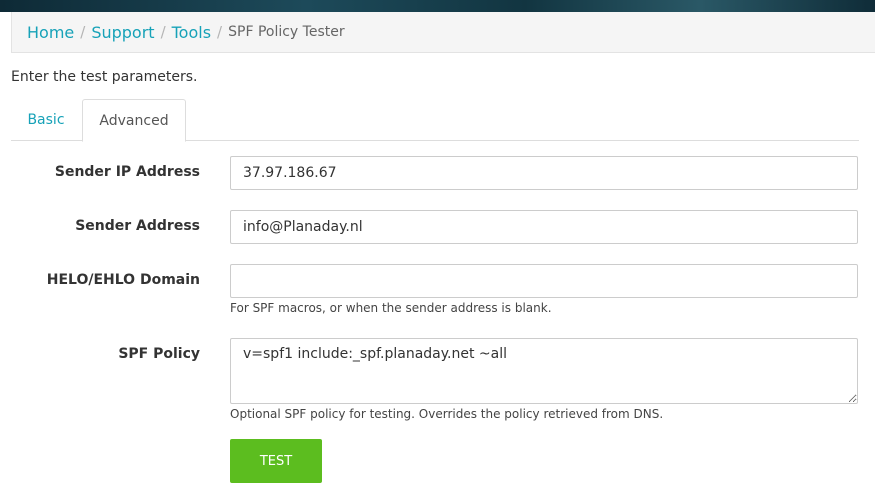 Image resolution: width=875 pixels, height=497 pixels. I want to click on tab-bar: Basic Advanced, so click(435, 120).